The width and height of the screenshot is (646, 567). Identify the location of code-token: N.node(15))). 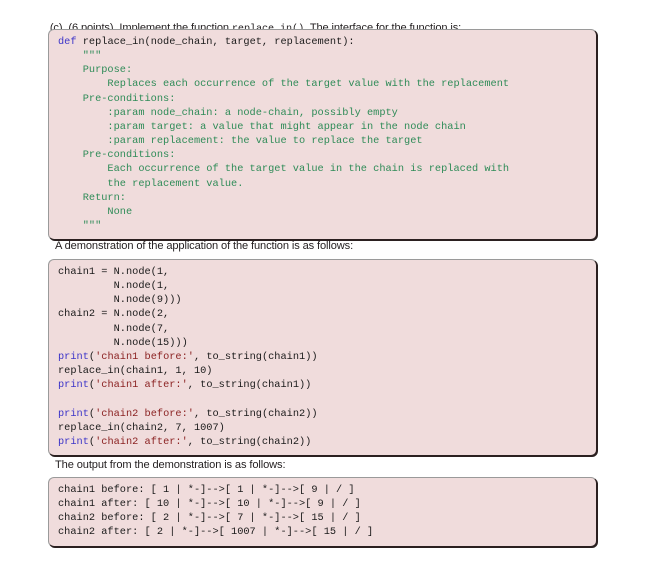
(123, 342).